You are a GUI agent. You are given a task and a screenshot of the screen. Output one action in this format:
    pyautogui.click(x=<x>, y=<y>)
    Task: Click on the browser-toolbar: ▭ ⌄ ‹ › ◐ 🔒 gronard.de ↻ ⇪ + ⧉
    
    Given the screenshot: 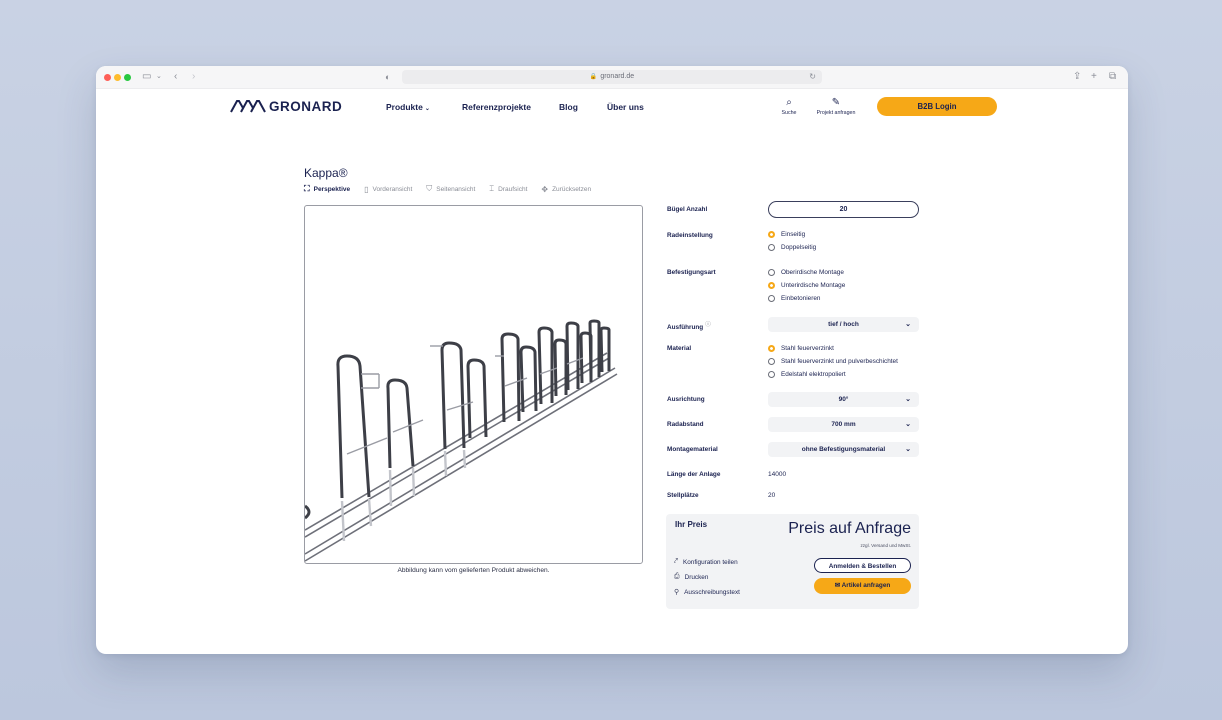 What is the action you would take?
    pyautogui.click(x=612, y=77)
    